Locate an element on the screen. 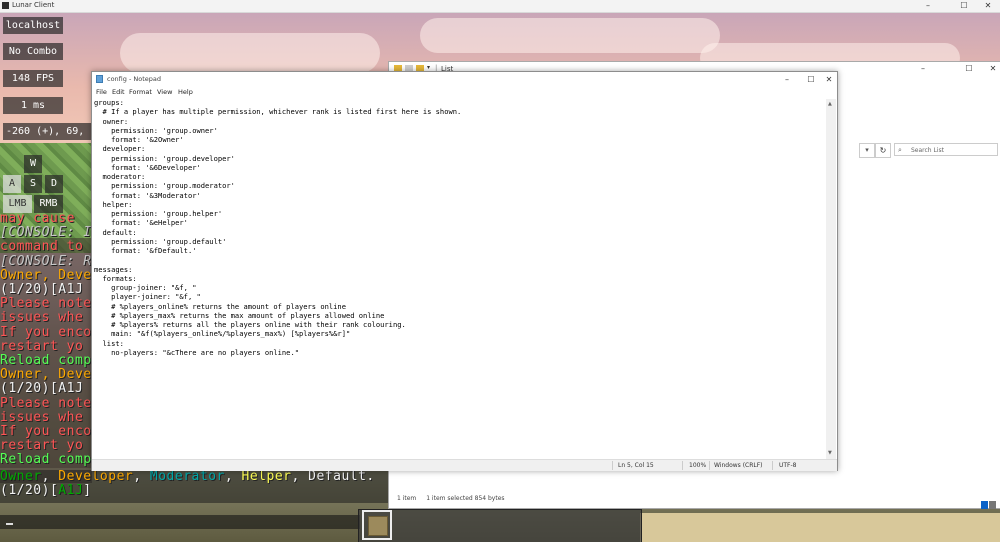 This screenshot has width=1000, height=542. hotbar-block-item is located at coordinates (378, 526).